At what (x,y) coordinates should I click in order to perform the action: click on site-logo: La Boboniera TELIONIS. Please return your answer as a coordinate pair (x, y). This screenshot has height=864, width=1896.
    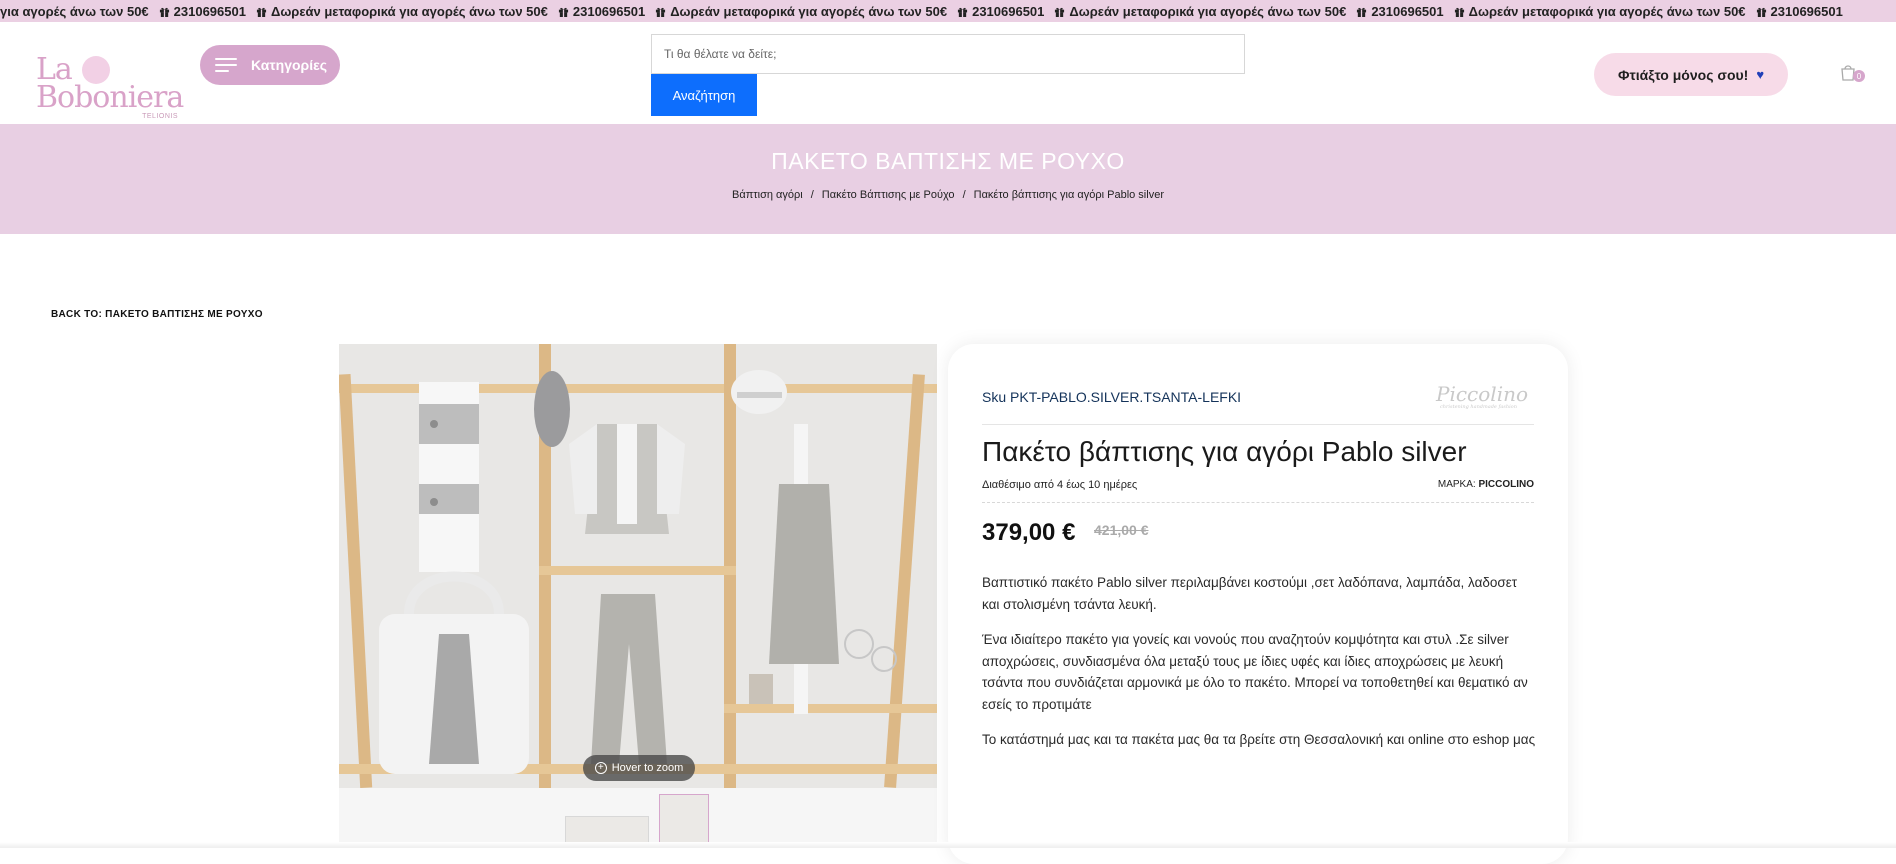
    Looking at the image, I should click on (110, 88).